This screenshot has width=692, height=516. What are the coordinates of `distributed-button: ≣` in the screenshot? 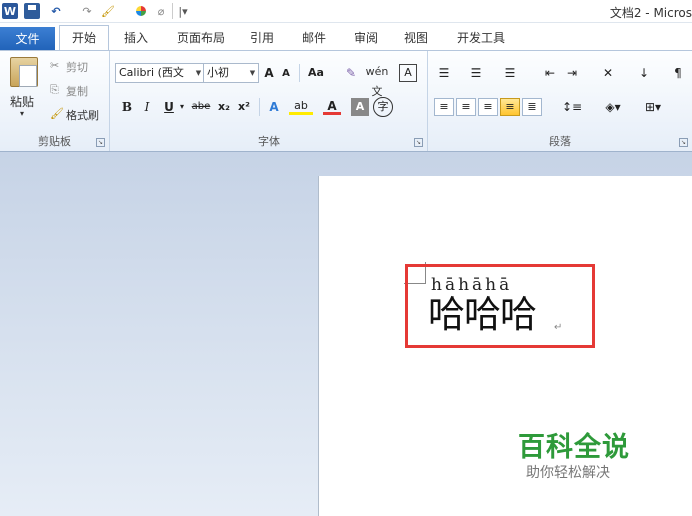 It's located at (532, 107).